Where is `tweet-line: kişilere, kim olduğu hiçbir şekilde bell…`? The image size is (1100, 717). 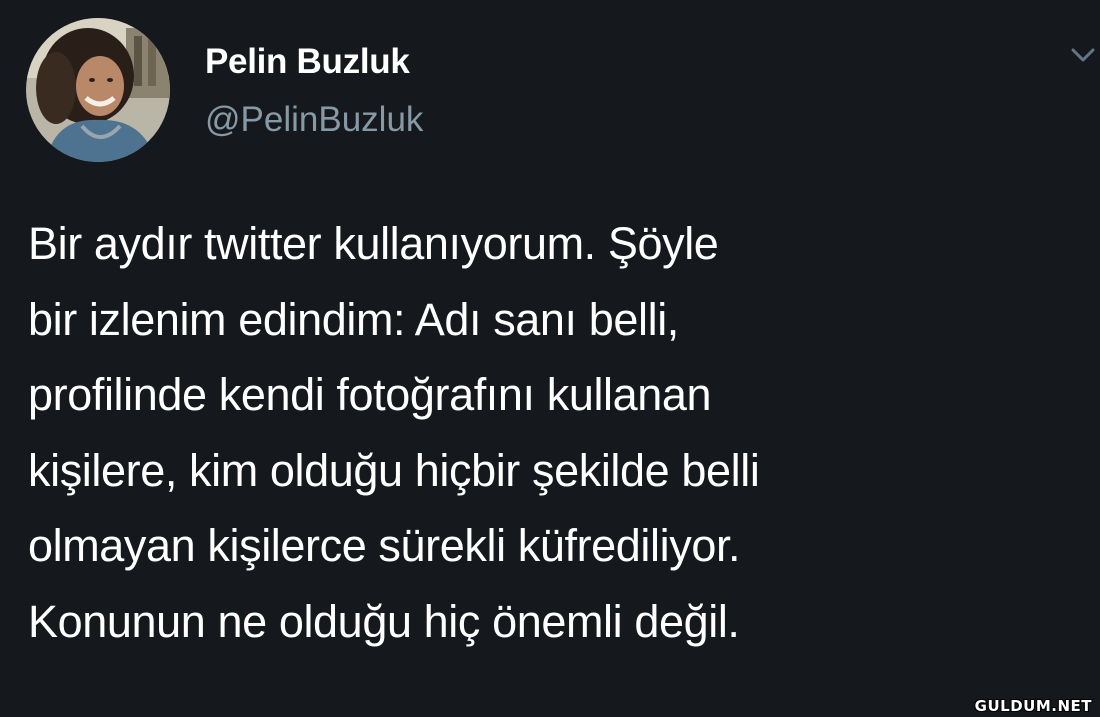 tweet-line: kişilere, kim olduğu hiçbir şekilde bell… is located at coordinates (394, 470).